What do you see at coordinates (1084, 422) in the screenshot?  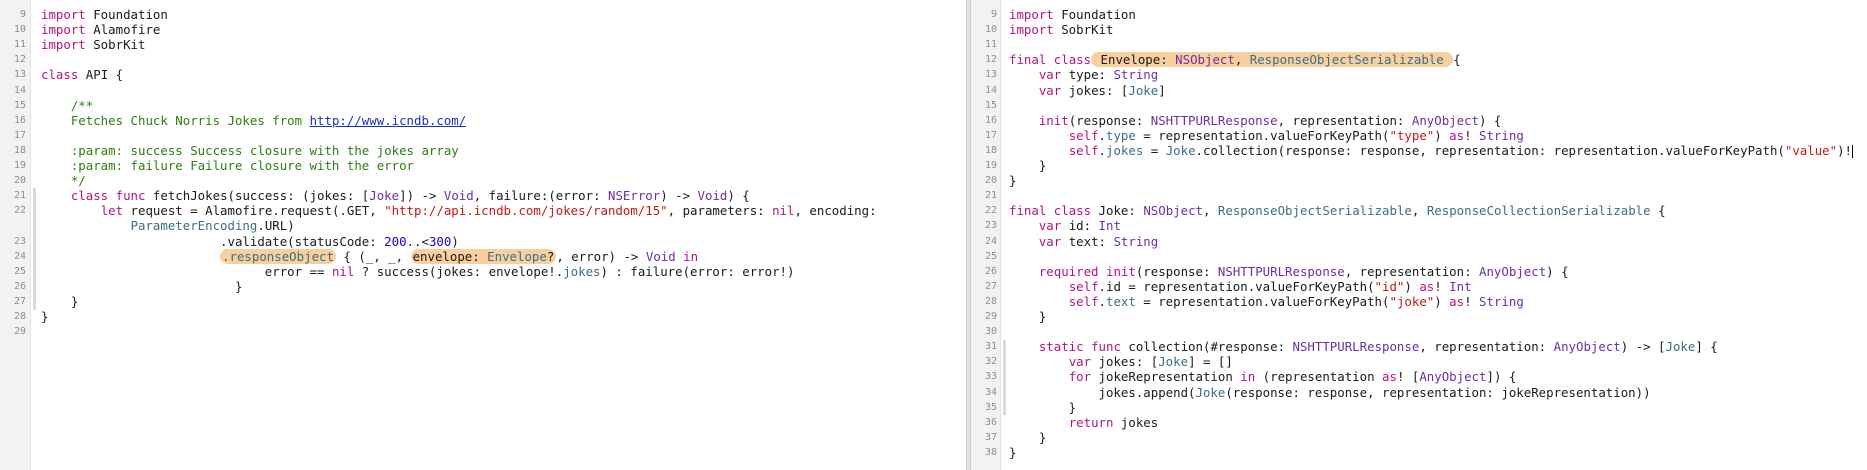 I see `code-text: return jokes` at bounding box center [1084, 422].